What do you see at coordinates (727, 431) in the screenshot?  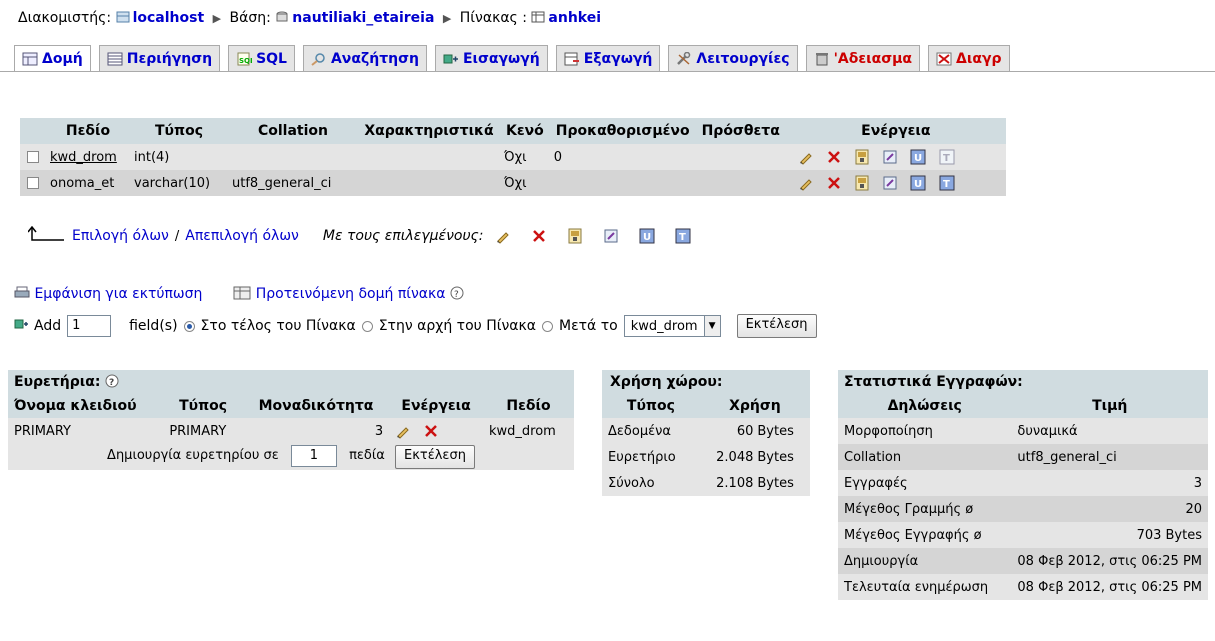 I see `space-value: 60` at bounding box center [727, 431].